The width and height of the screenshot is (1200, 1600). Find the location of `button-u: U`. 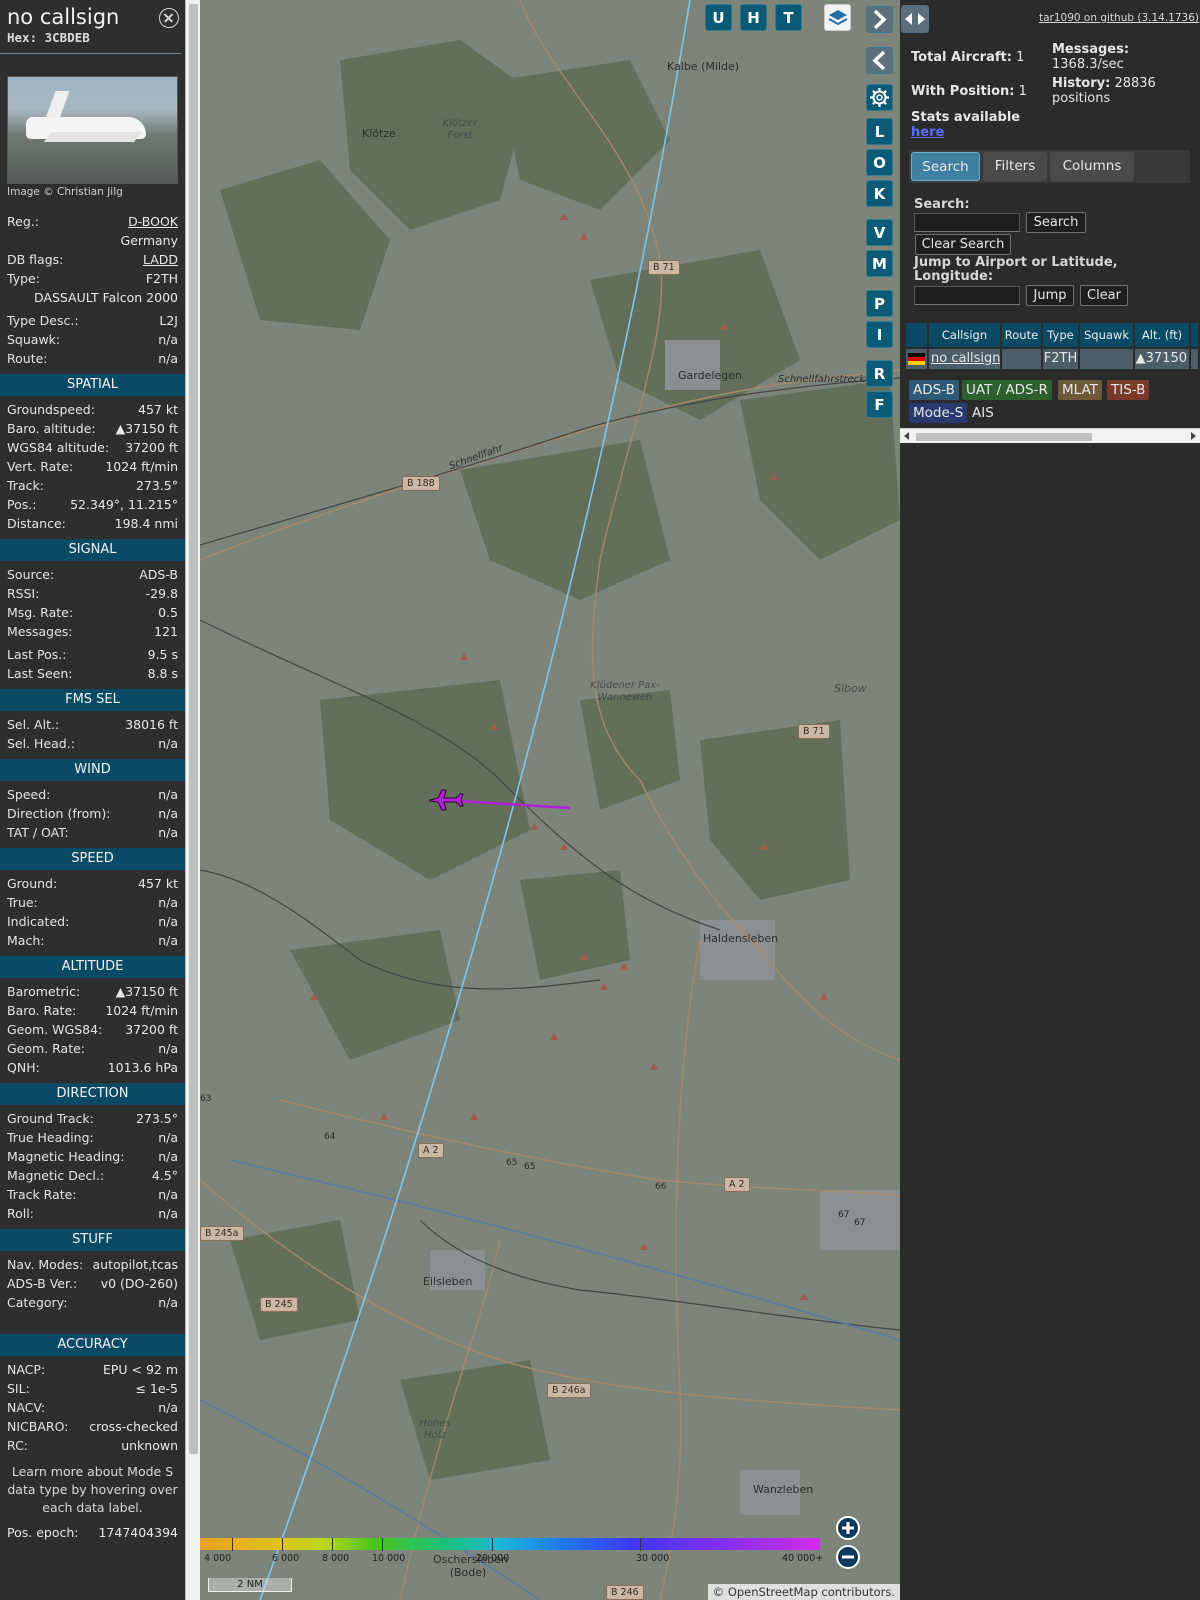

button-u: U is located at coordinates (718, 17).